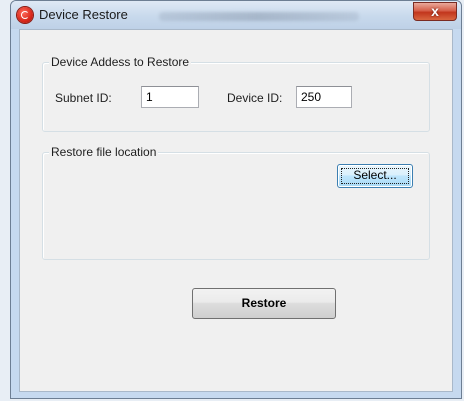 This screenshot has width=464, height=401. Describe the element at coordinates (104, 152) in the screenshot. I see `restore-file-group-title: Restore file location` at that location.